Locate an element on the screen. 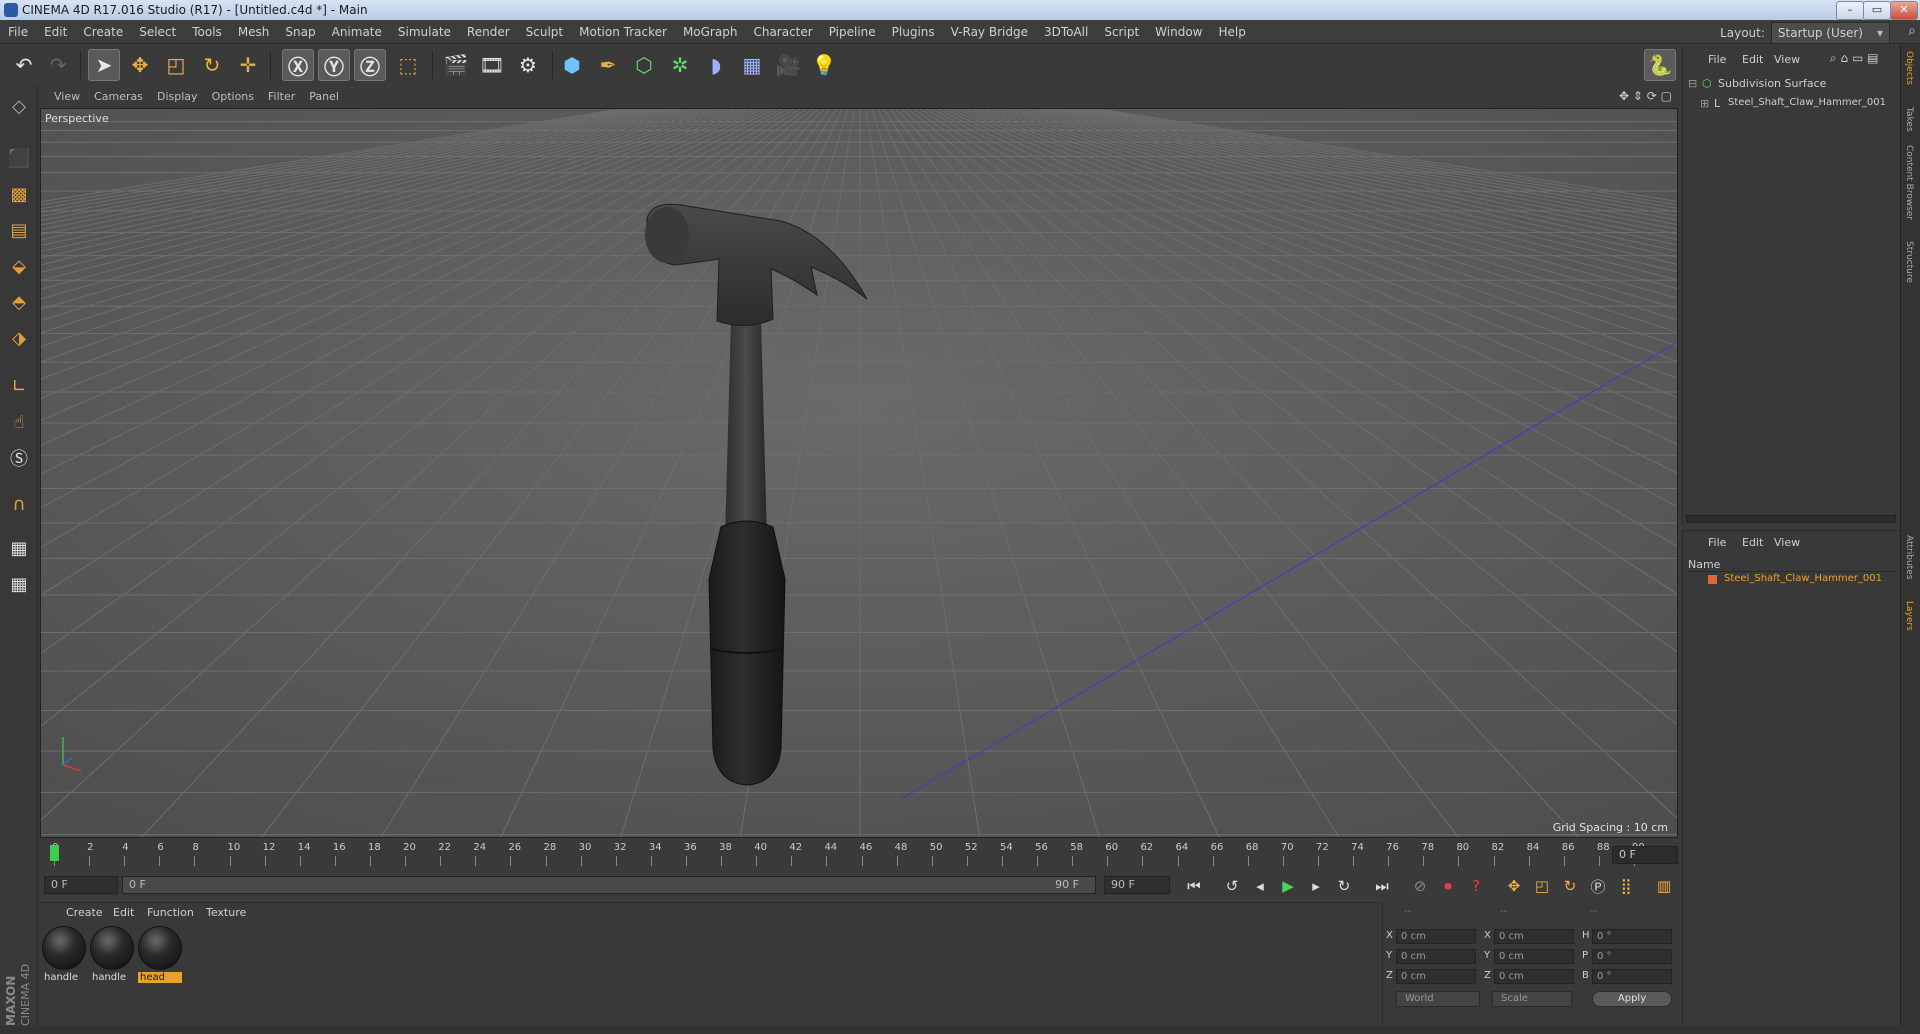  light-icon: 💡 is located at coordinates (824, 65).